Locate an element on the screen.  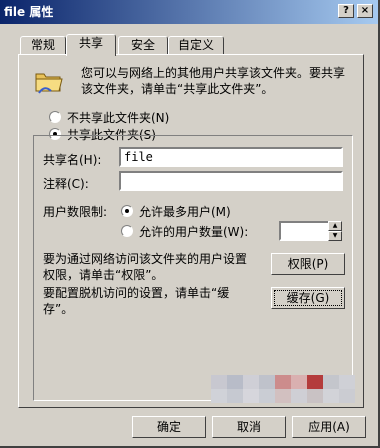
user-limit-label: 用户数限制: is located at coordinates (75, 212).